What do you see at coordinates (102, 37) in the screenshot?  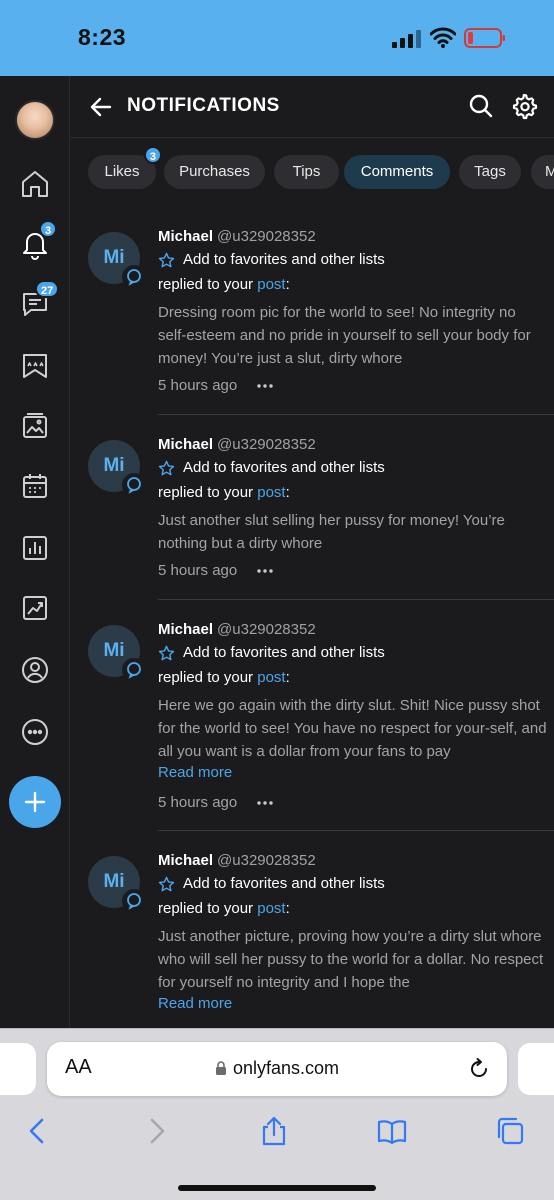 I see `status-time: 8:23` at bounding box center [102, 37].